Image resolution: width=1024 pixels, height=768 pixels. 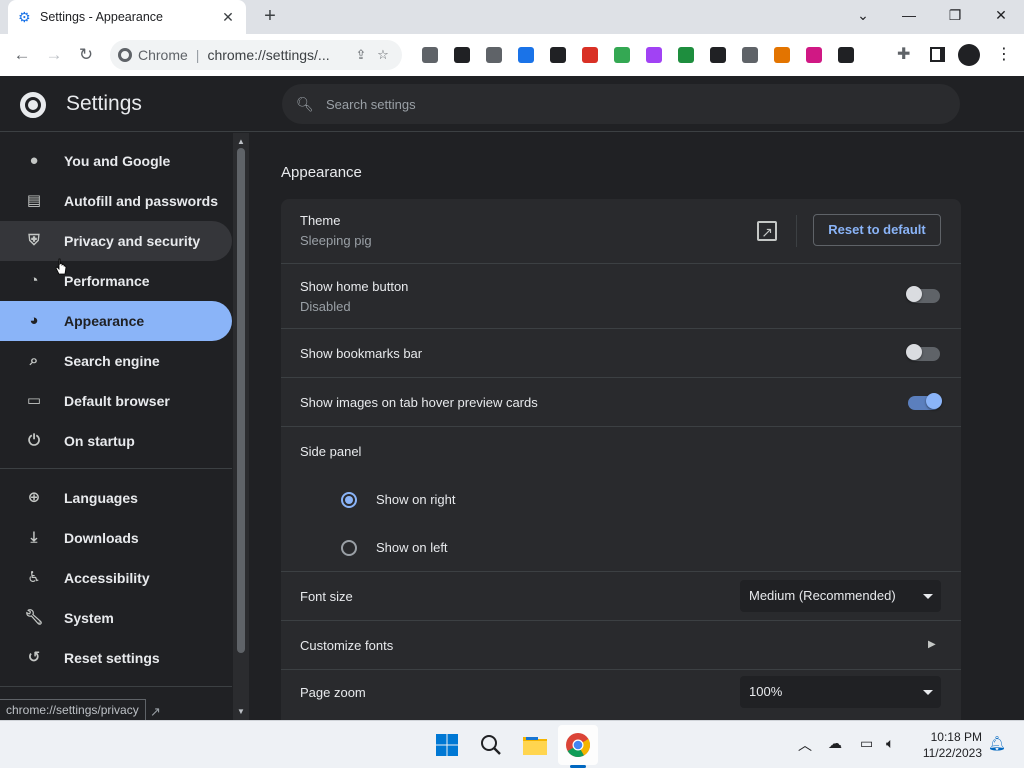 What do you see at coordinates (877, 230) in the screenshot?
I see `reset-to-default-button: Reset to default` at bounding box center [877, 230].